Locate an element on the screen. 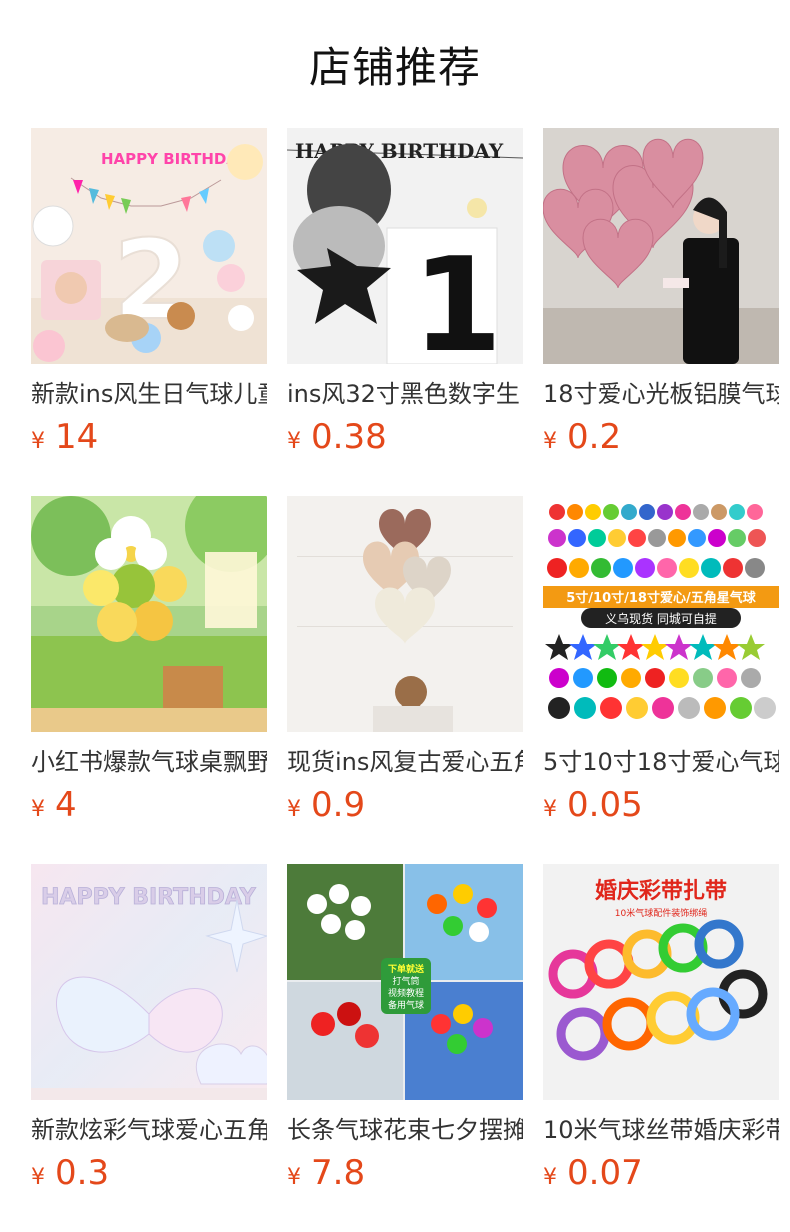 The height and width of the screenshot is (1232, 790). image-badge-text: 备用气球 is located at coordinates (406, 1005).